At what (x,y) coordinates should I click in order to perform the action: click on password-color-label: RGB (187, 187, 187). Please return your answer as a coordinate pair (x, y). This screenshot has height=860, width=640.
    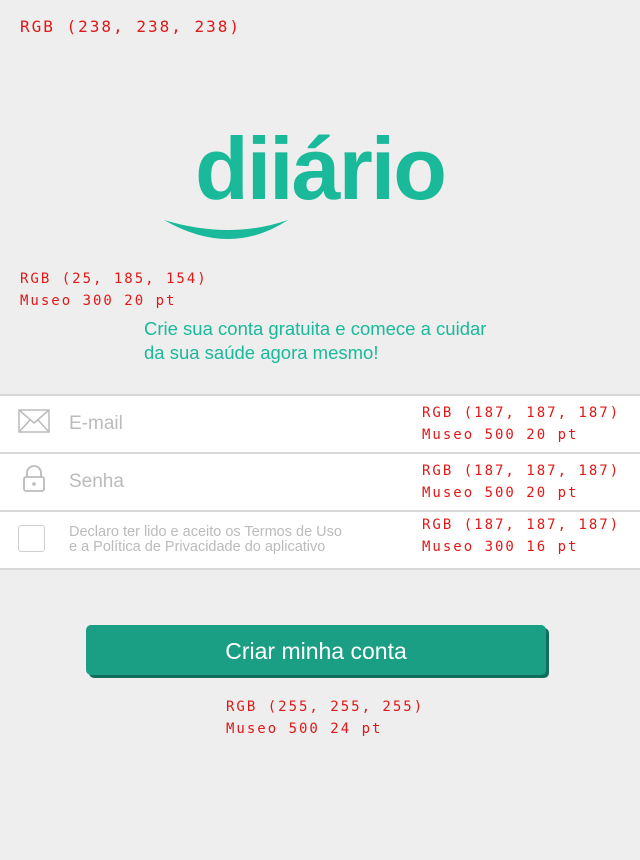
    Looking at the image, I should click on (521, 471).